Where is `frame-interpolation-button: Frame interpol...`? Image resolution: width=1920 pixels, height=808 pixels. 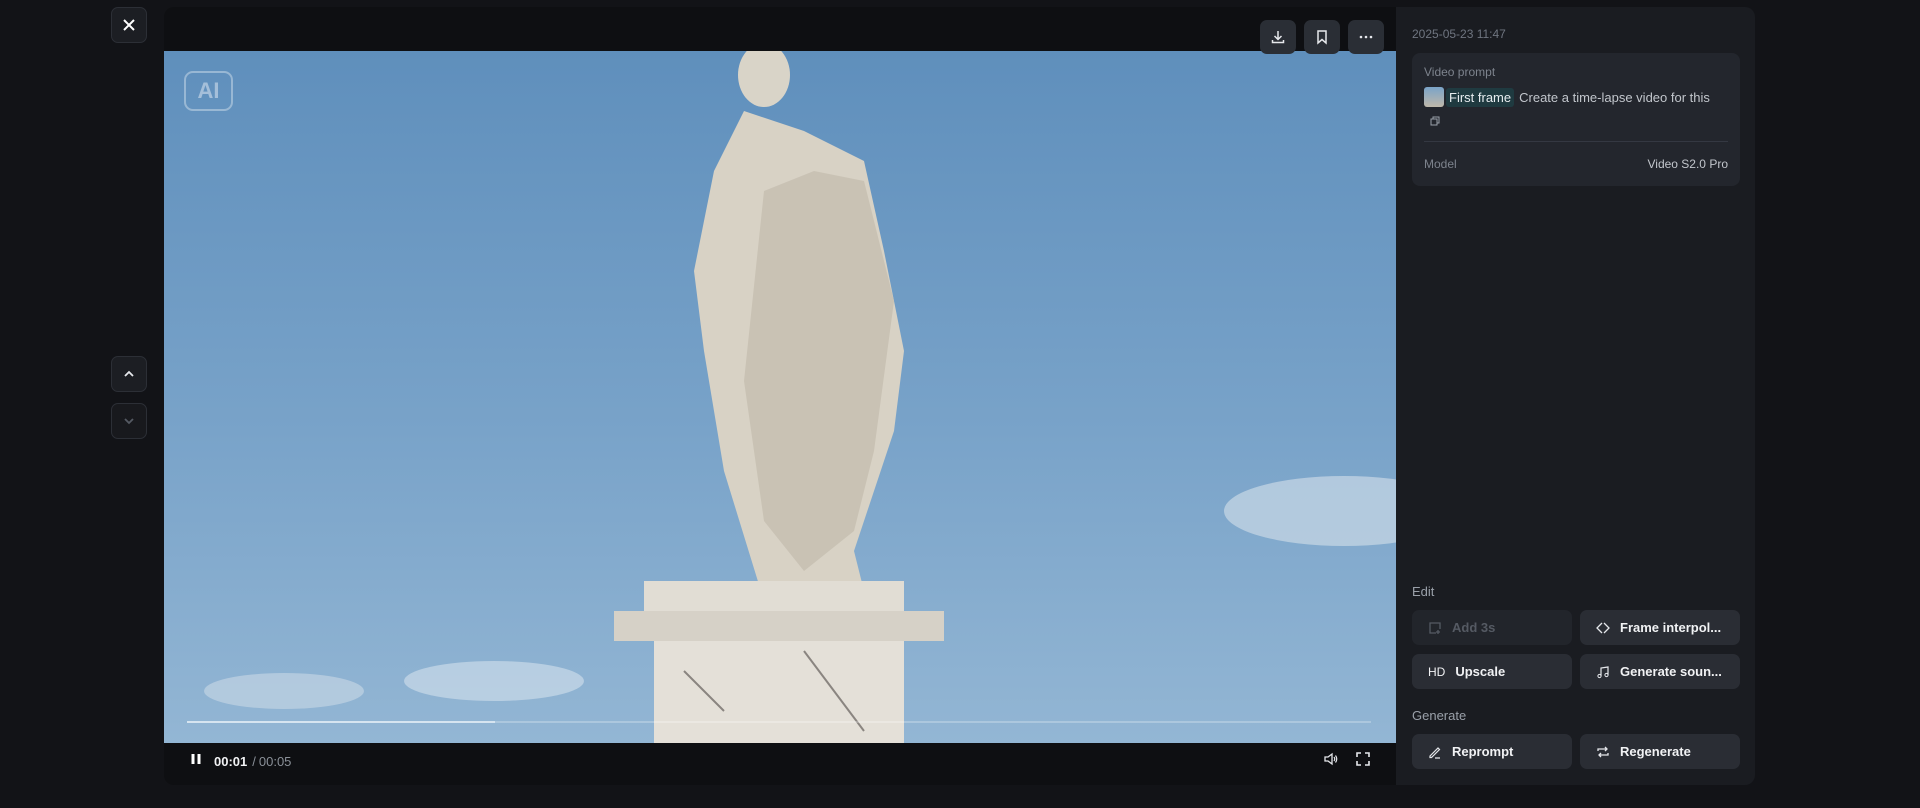
frame-interpolation-button: Frame interpol... is located at coordinates (1660, 627).